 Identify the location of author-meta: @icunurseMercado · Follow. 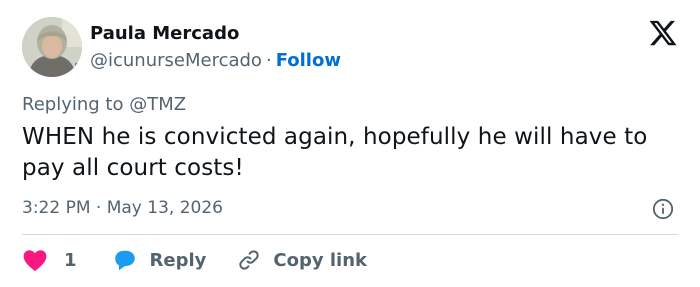
(215, 61).